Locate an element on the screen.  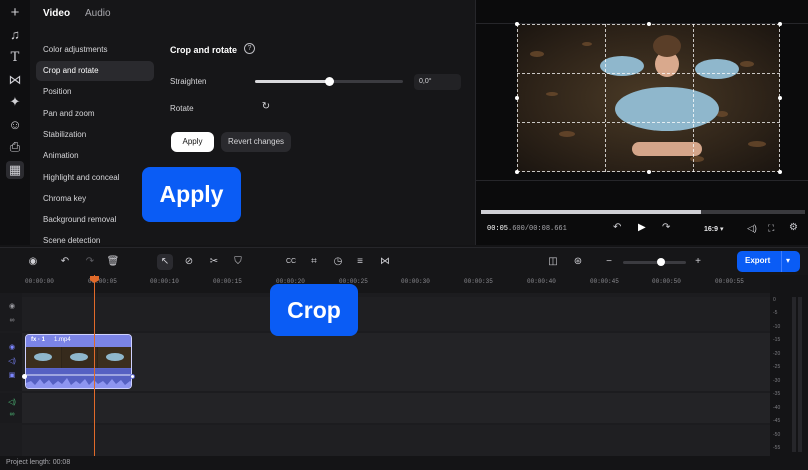
transitions-icon: ⋈ is located at coordinates (15, 80).